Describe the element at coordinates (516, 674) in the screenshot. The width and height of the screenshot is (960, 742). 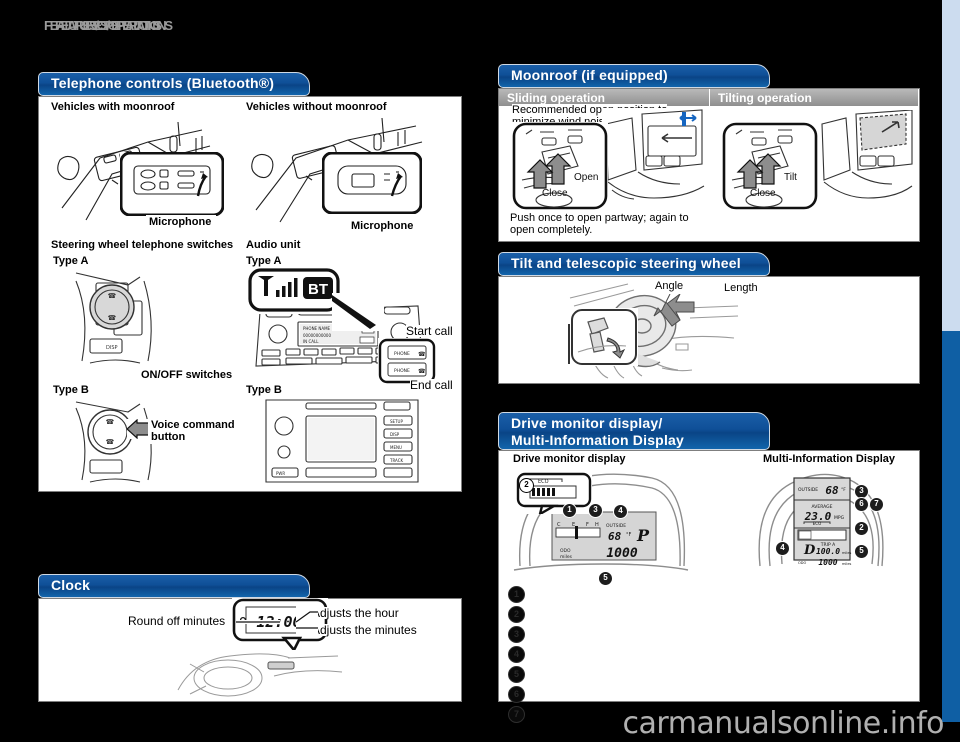
I see `legend-item-5: 5` at that location.